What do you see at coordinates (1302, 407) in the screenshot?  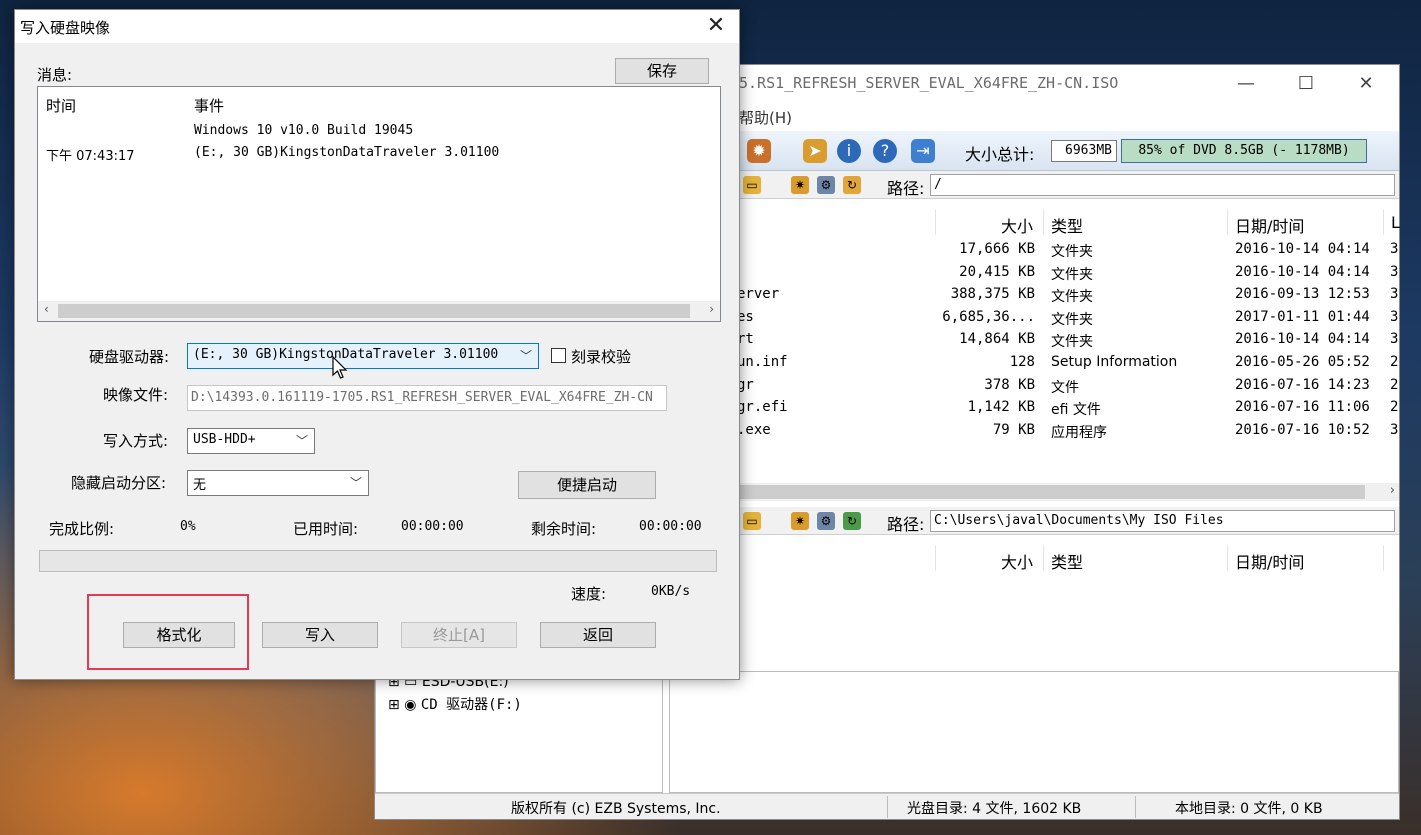 I see `cell-date: 2016-07-16 11:06` at bounding box center [1302, 407].